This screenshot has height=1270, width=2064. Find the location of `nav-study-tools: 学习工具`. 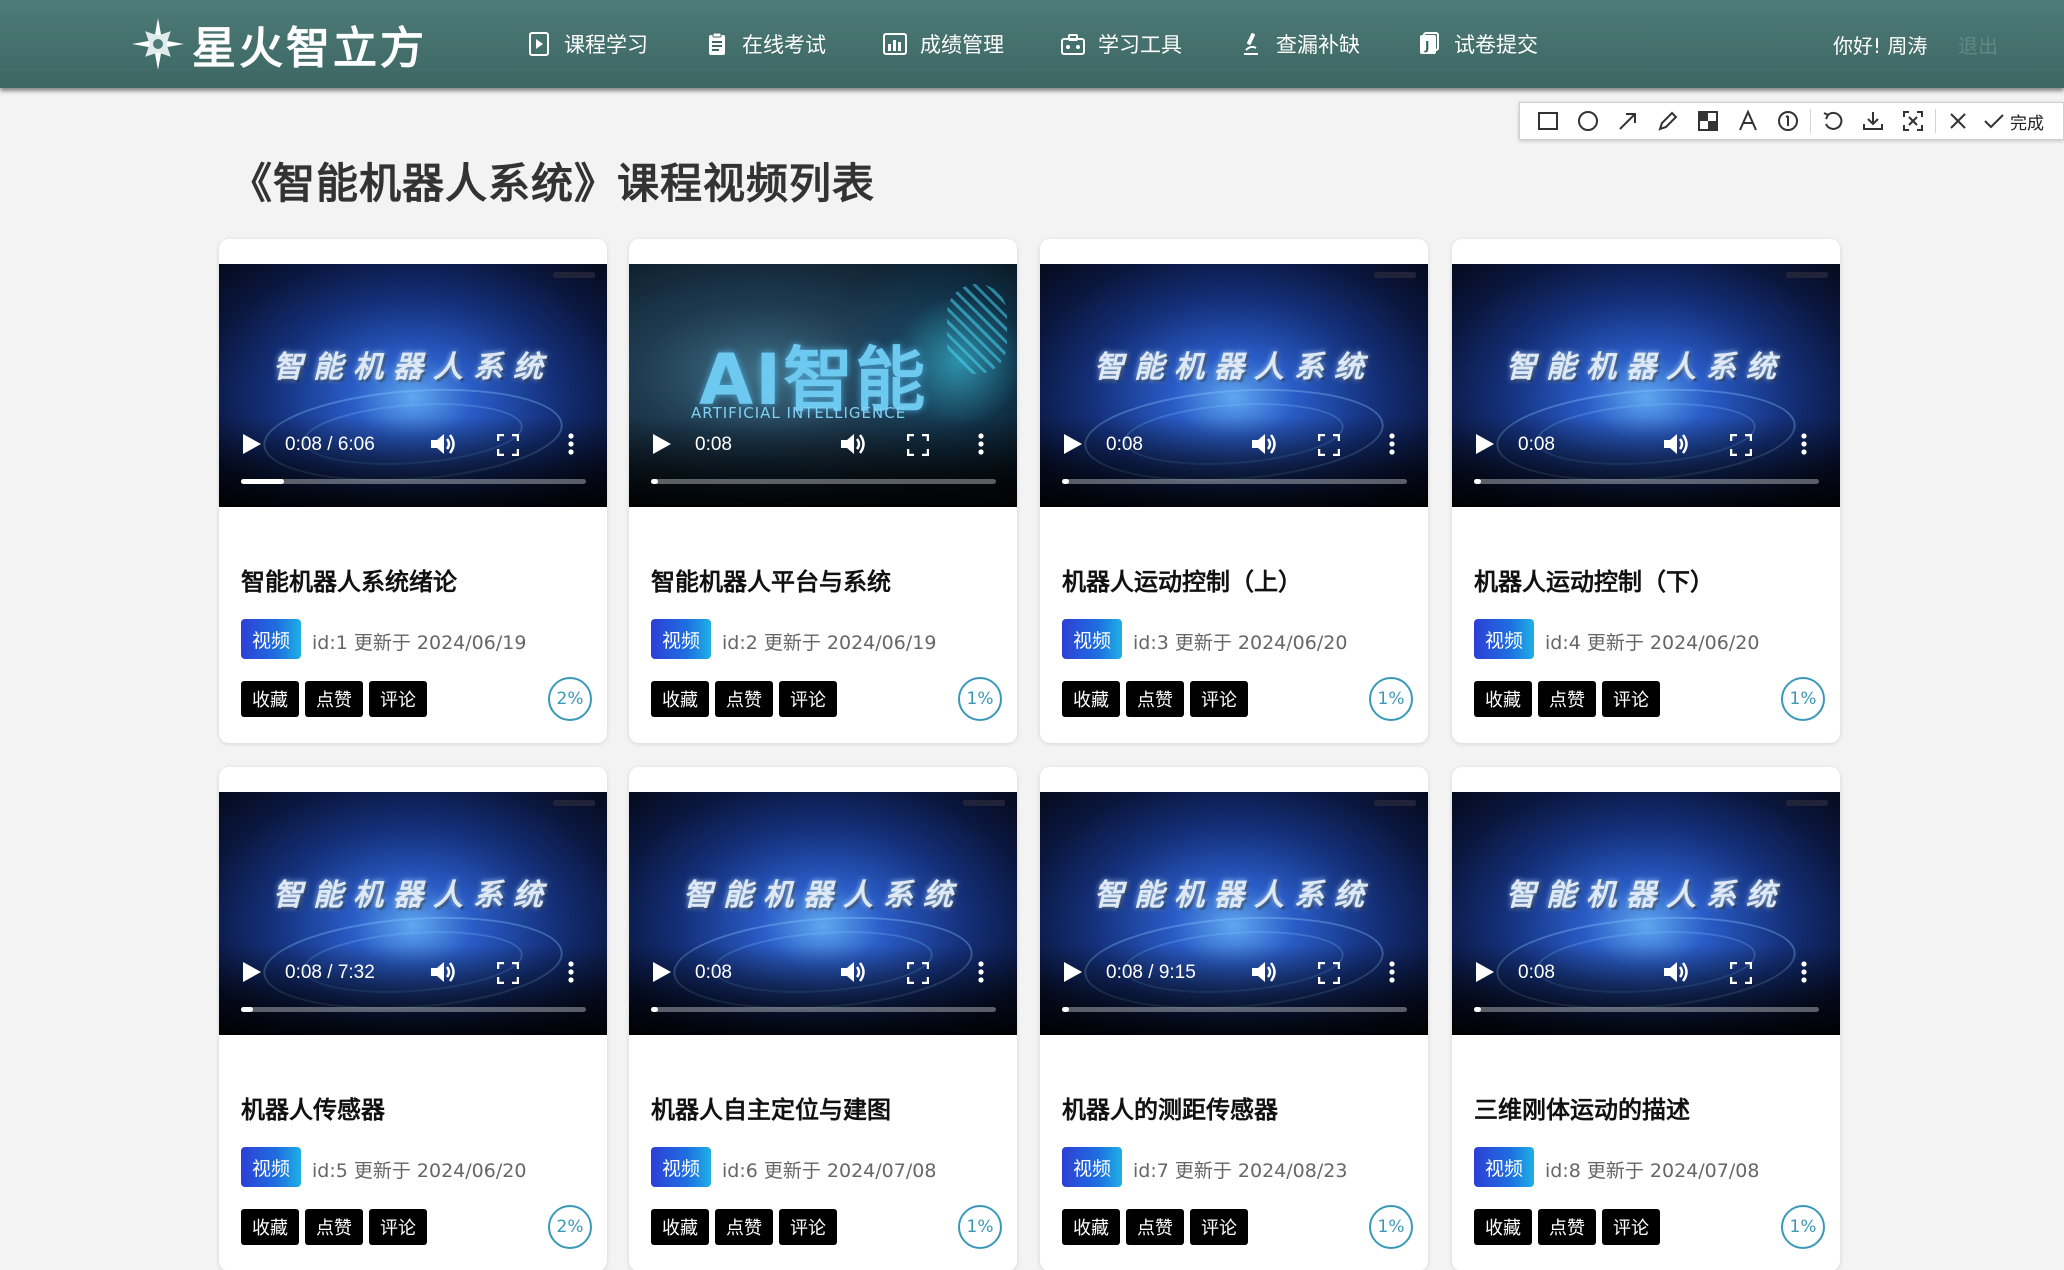

nav-study-tools: 学习工具 is located at coordinates (1121, 44).